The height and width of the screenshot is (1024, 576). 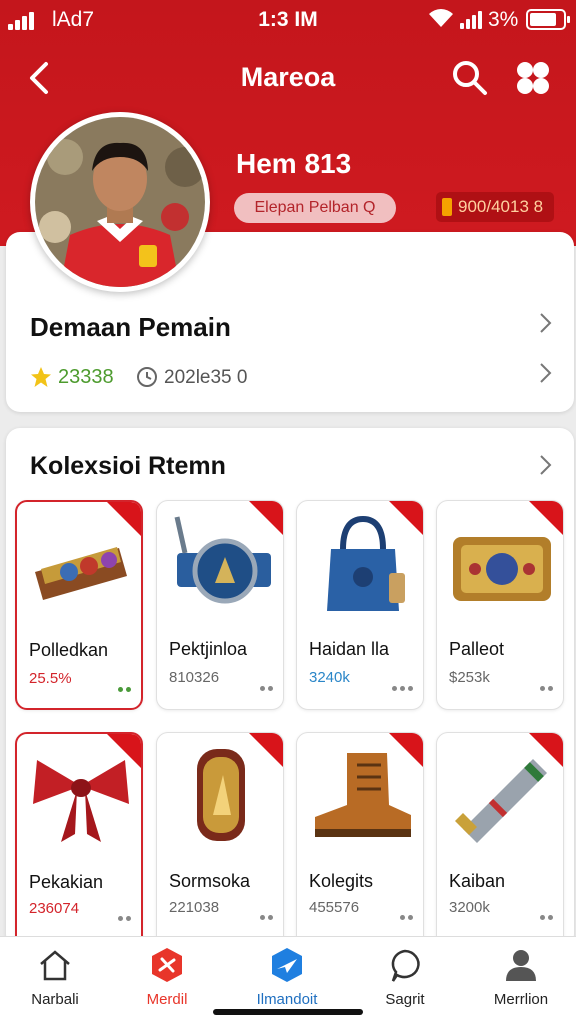 I want to click on medal-icon, so click(x=221, y=795).